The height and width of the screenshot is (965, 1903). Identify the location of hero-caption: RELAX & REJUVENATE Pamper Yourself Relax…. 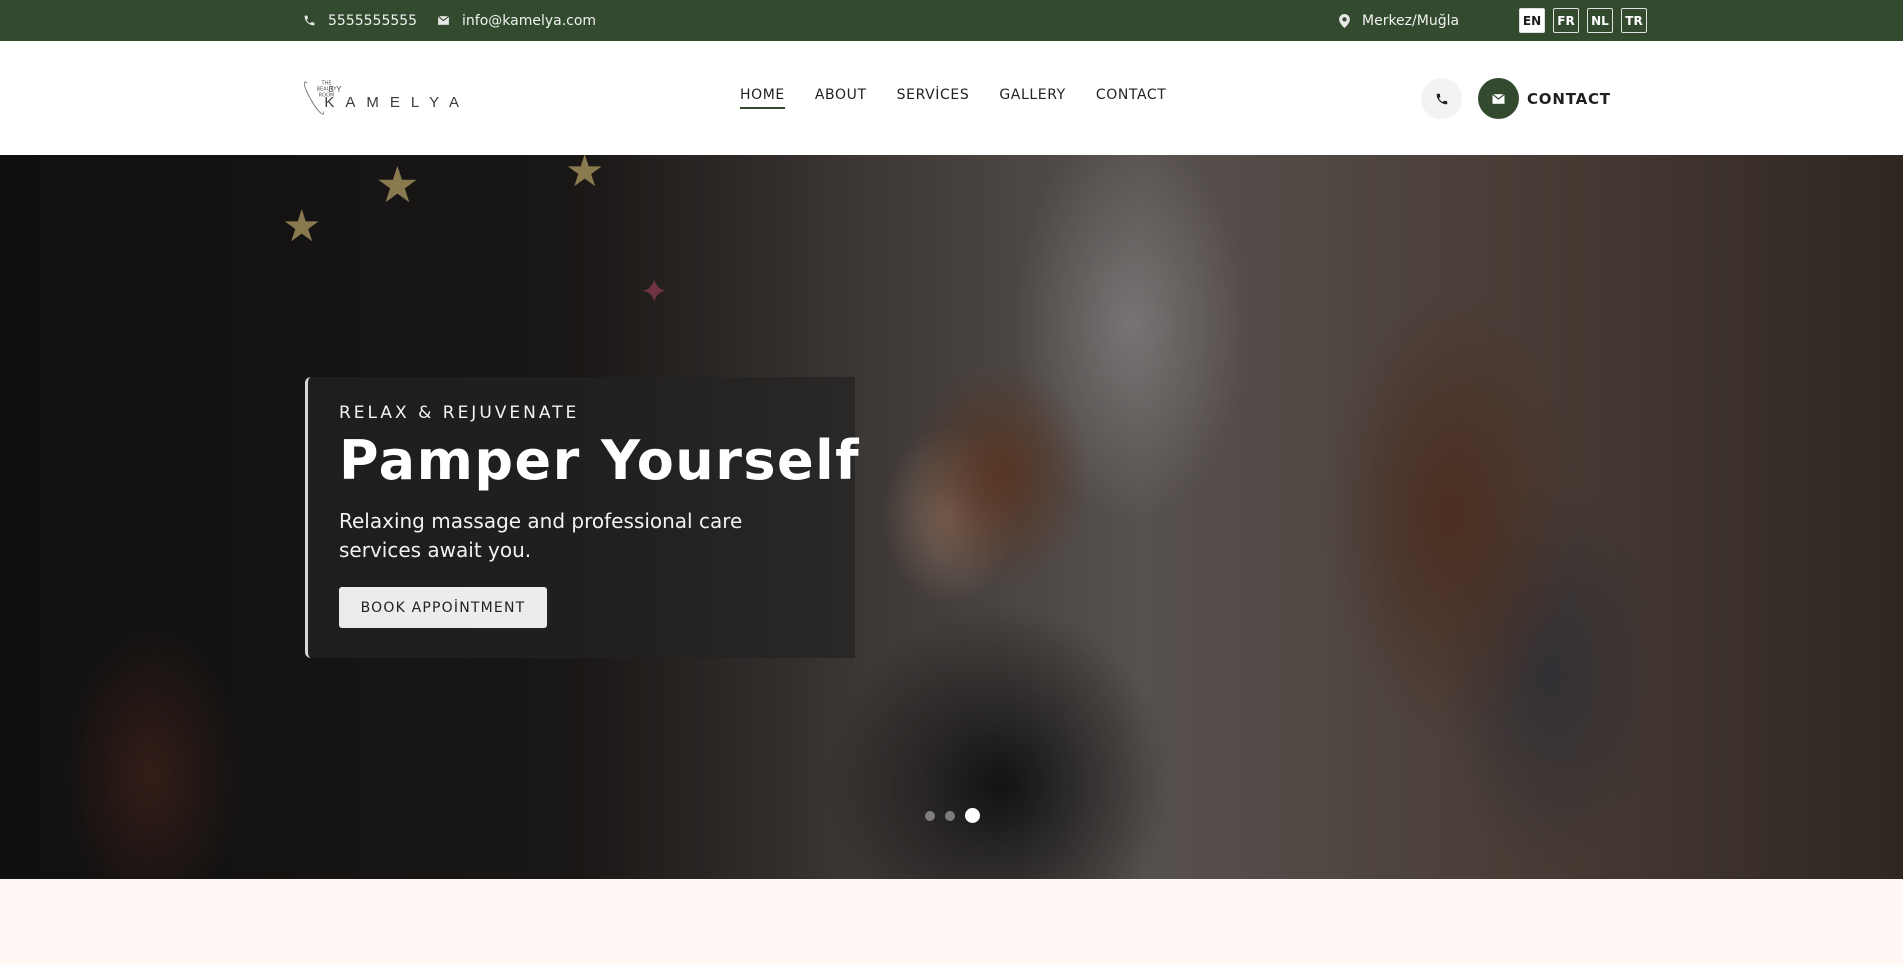
(582, 517).